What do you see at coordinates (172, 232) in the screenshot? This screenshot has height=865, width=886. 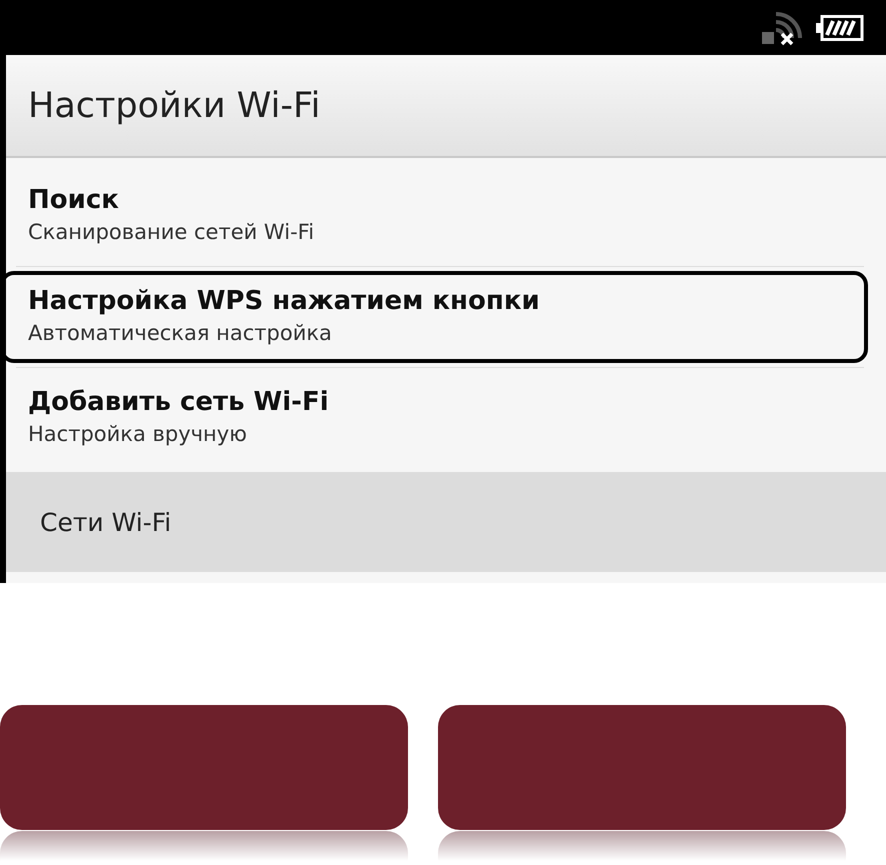 I see `item-subtitle: Сканирование сетей Wi-Fi` at bounding box center [172, 232].